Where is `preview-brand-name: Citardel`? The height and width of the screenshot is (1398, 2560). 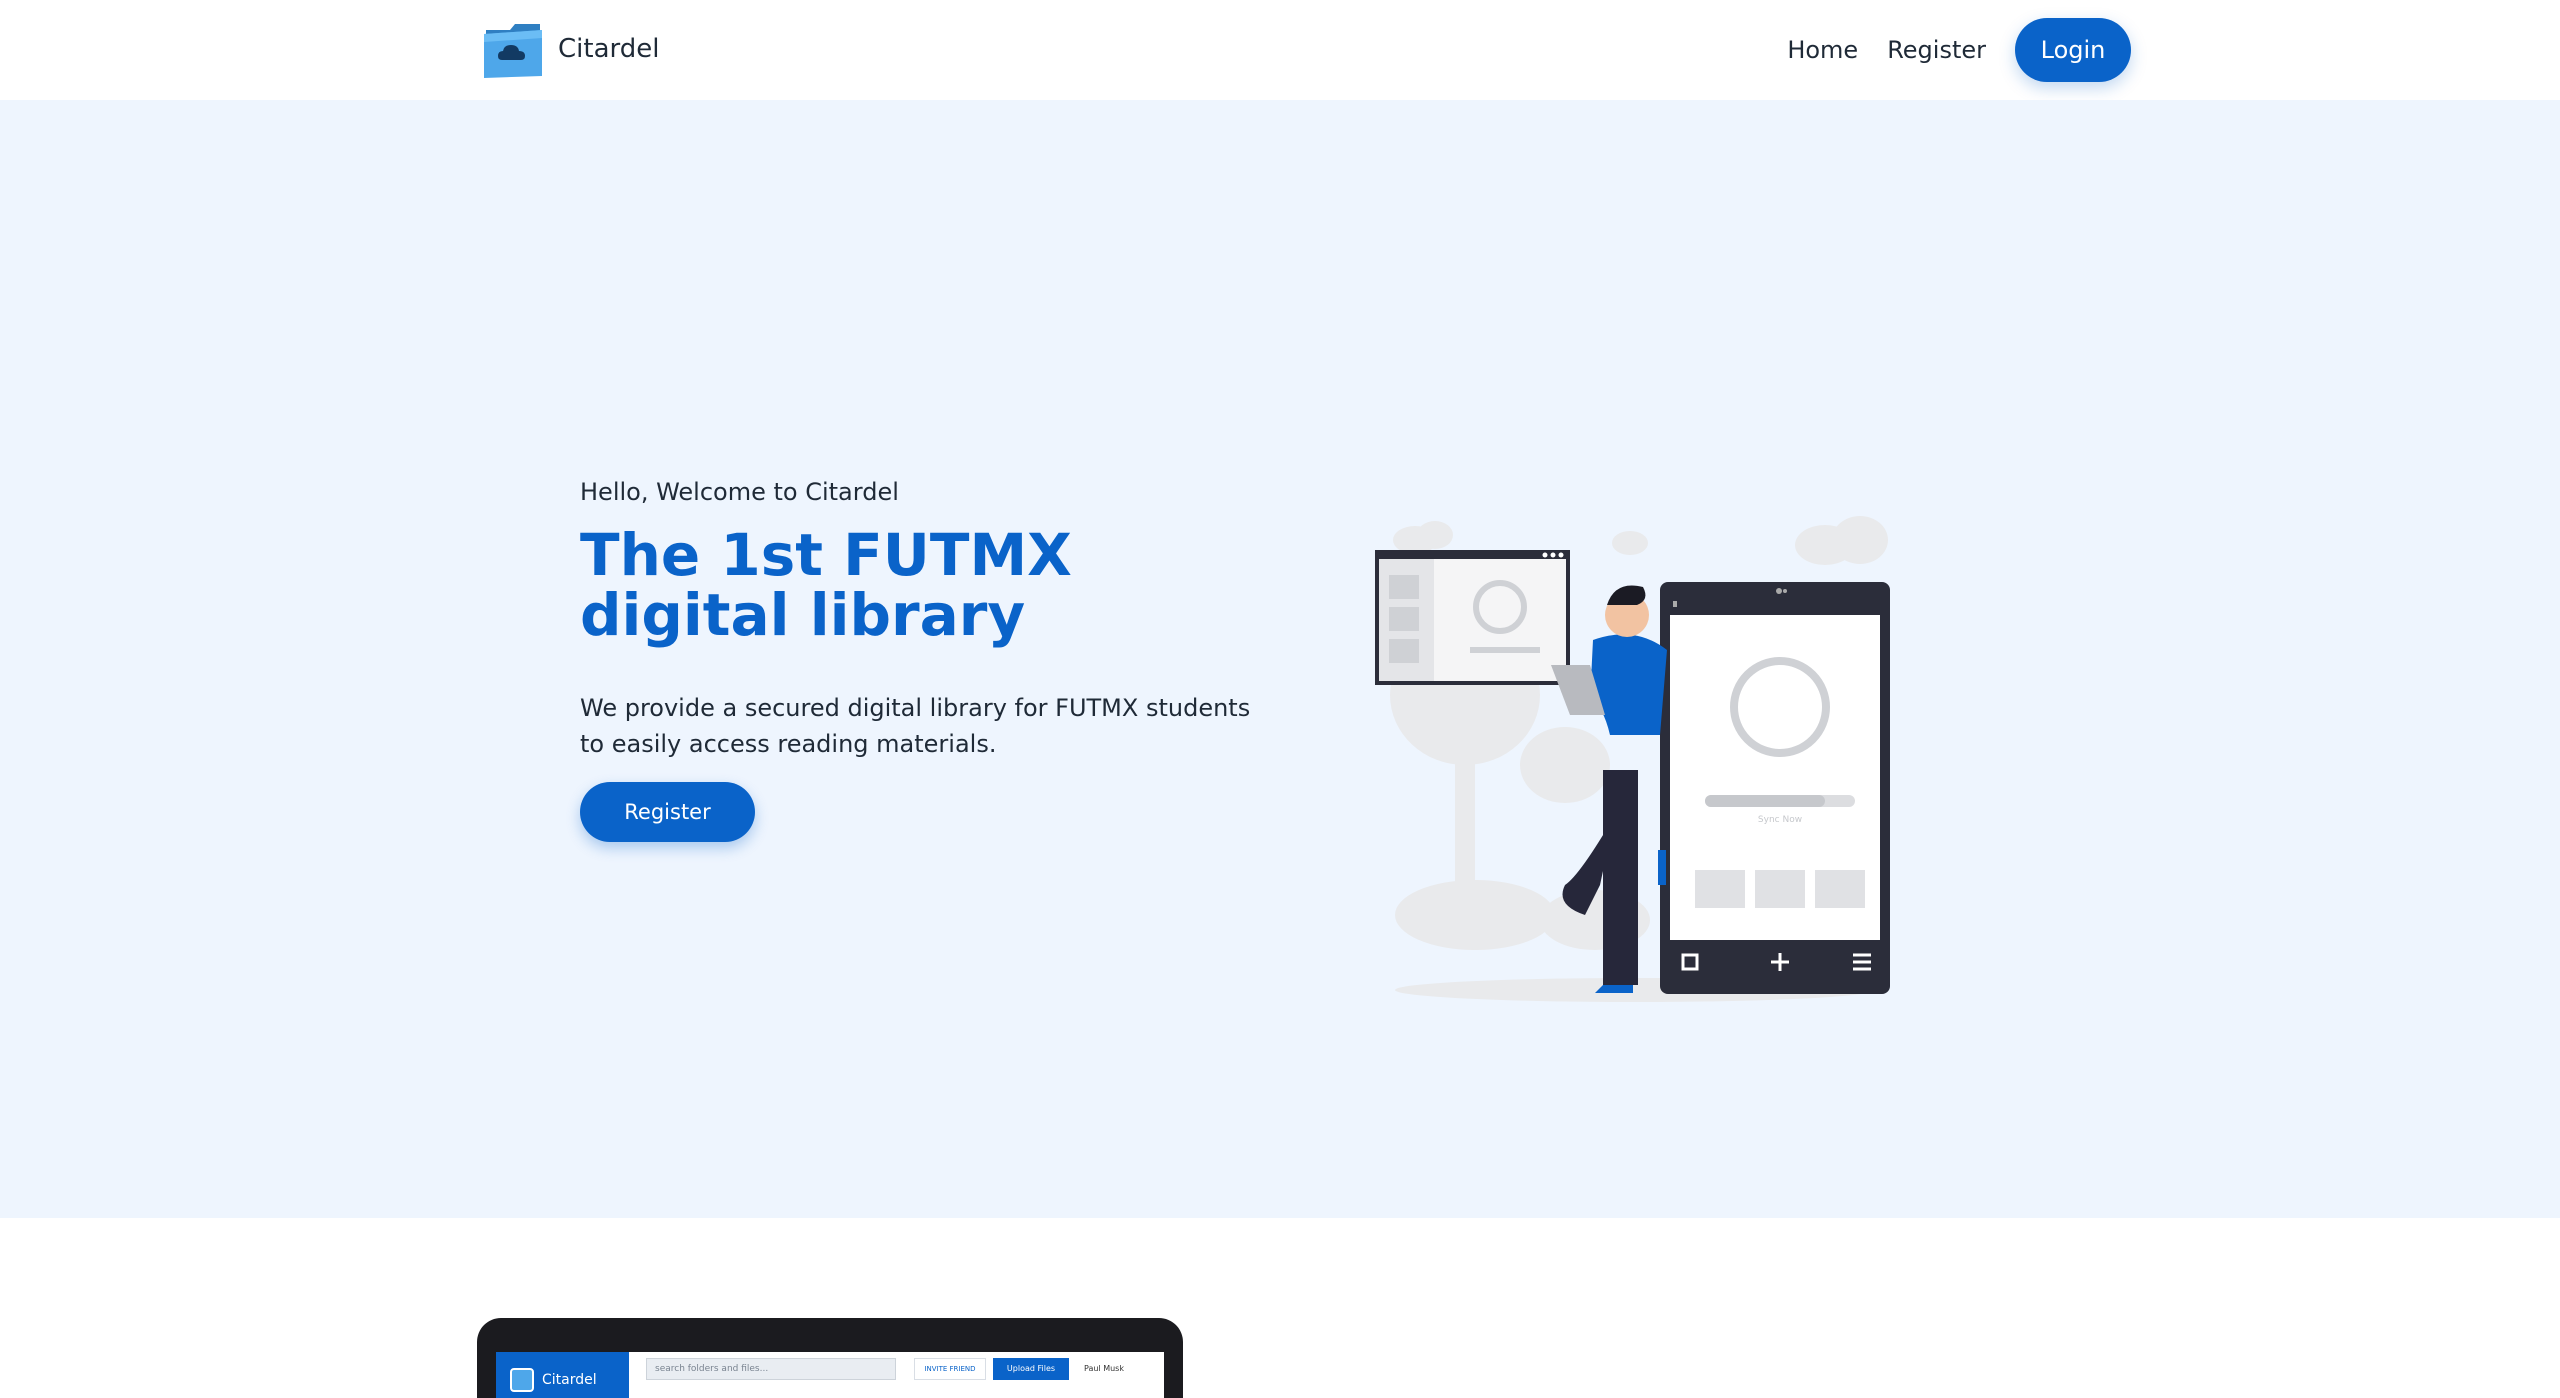
preview-brand-name: Citardel is located at coordinates (569, 1380).